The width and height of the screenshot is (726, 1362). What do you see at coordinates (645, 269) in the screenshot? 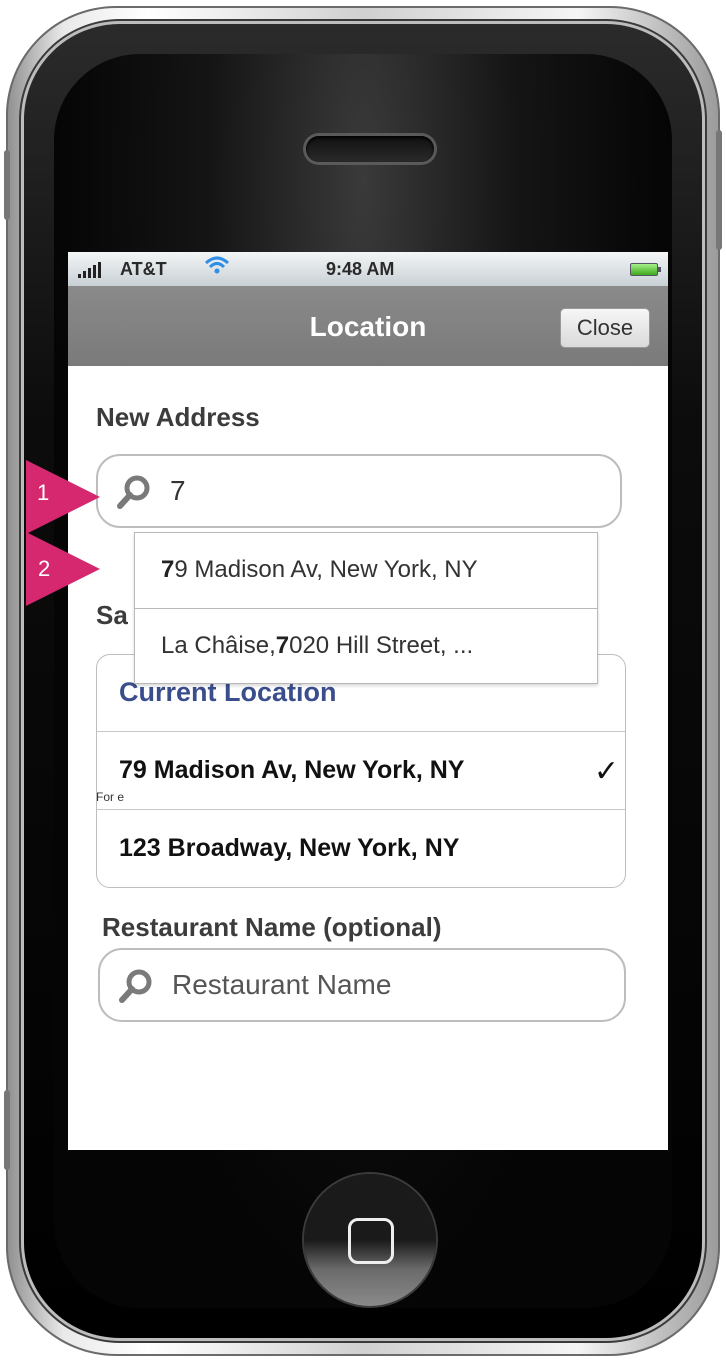
I see `battery-icon` at bounding box center [645, 269].